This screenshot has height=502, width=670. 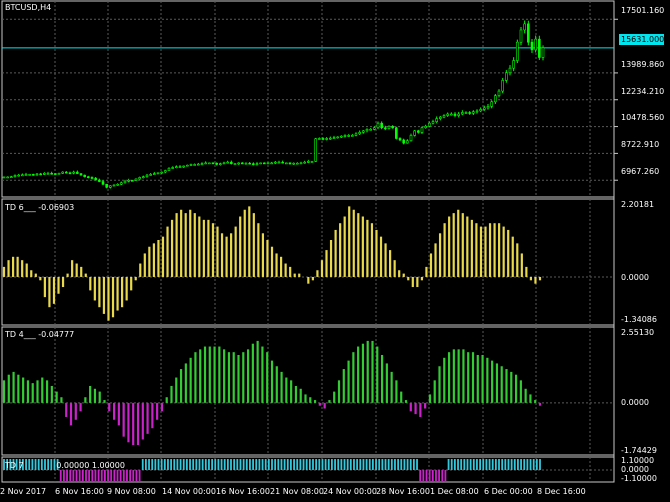 I want to click on td4-label: TD 4___ -0.04777, so click(x=40, y=334).